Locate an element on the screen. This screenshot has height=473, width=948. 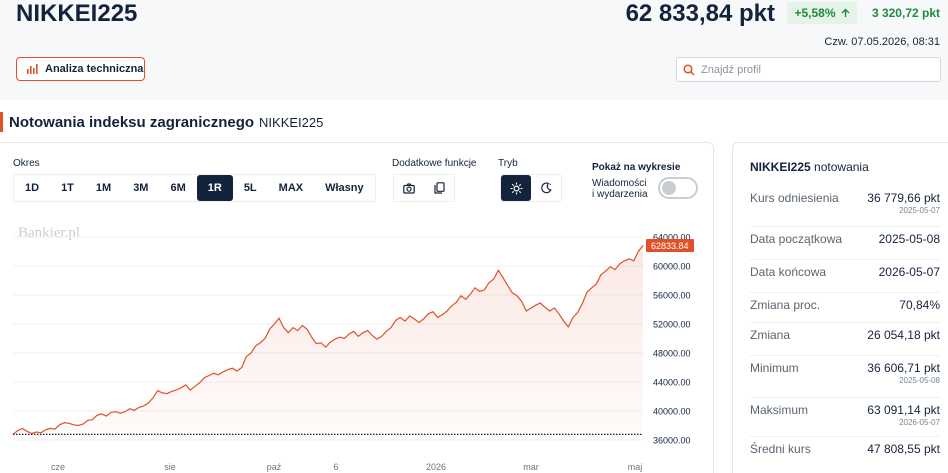
news-toggle-label-line1: Wiadomości is located at coordinates (619, 183).